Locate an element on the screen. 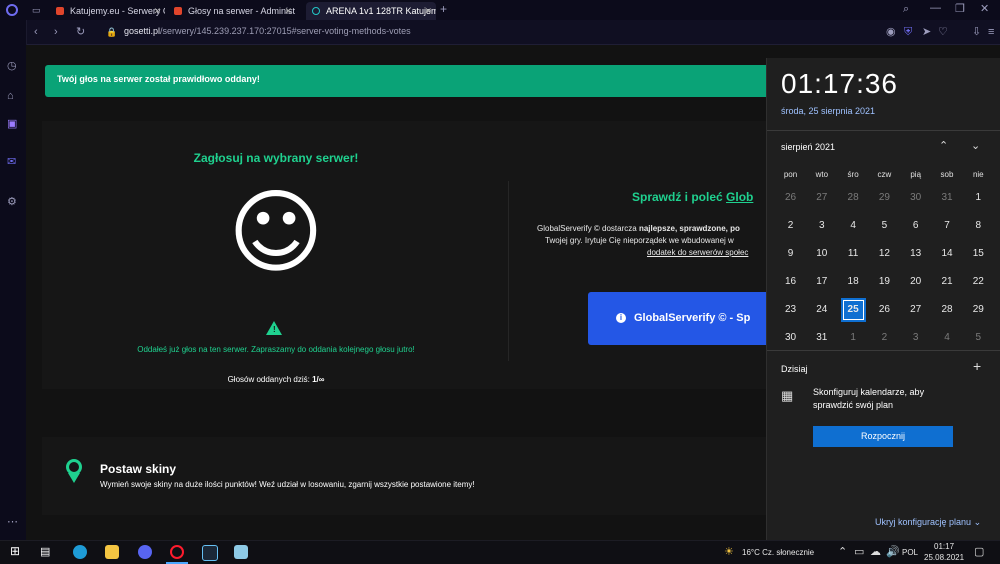 The height and width of the screenshot is (564, 1000). discord-icon is located at coordinates (145, 552).